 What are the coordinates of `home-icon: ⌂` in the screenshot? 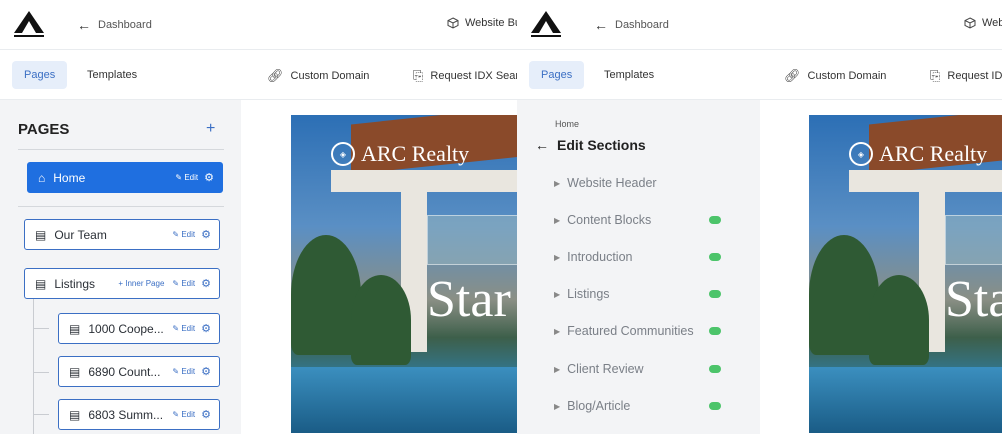 It's located at (42, 177).